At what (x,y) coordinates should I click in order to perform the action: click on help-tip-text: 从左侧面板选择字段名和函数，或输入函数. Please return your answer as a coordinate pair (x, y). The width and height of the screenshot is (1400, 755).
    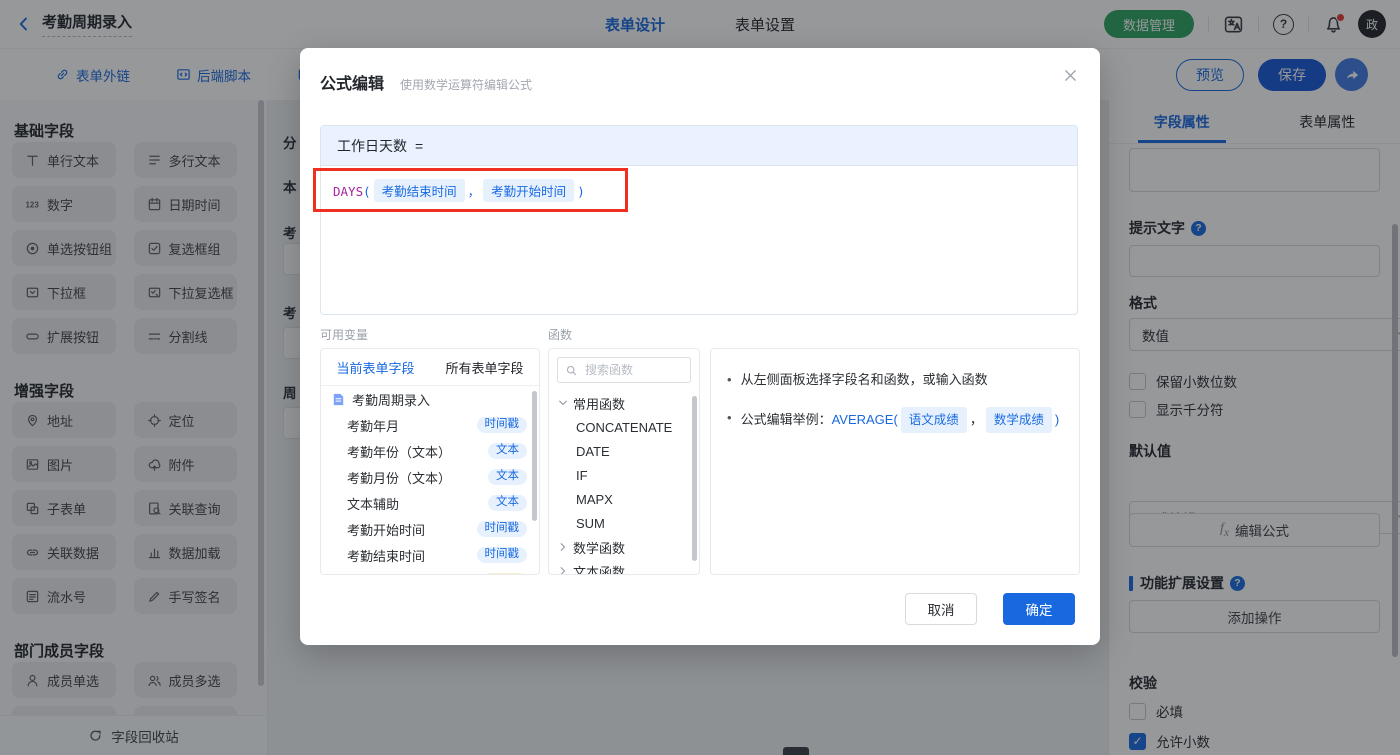
    Looking at the image, I should click on (864, 379).